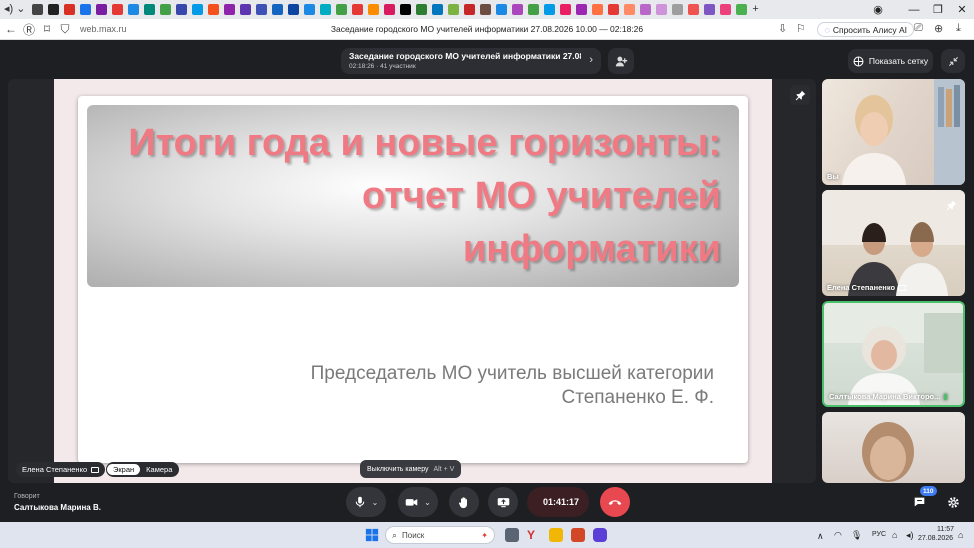 Image resolution: width=974 pixels, height=548 pixels. I want to click on tray-mic-icon: 🎙, so click(856, 535).